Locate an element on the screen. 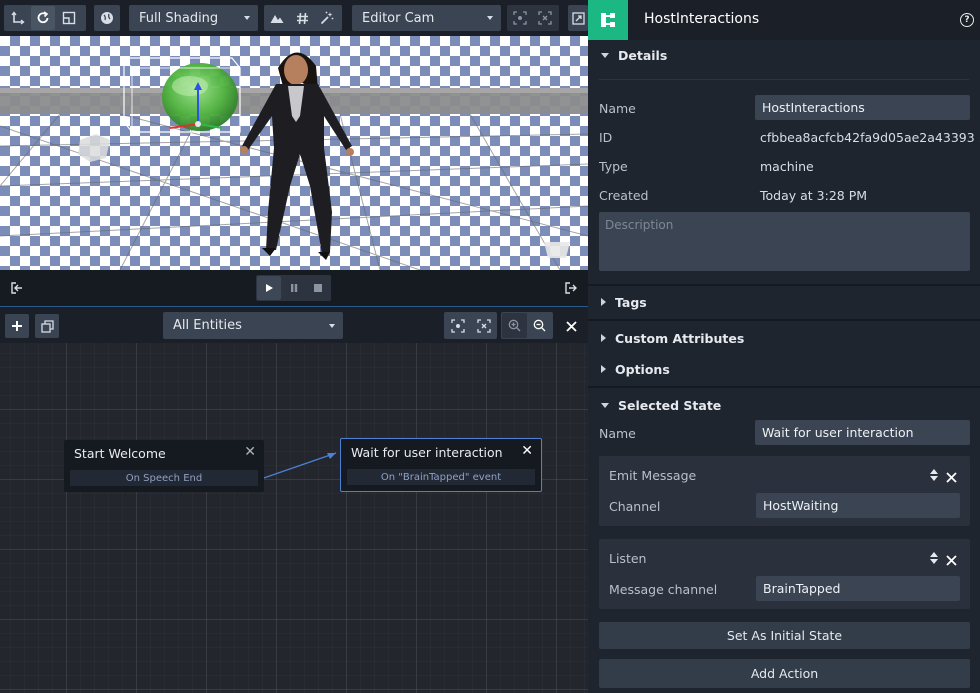  copy-icon is located at coordinates (47, 326).